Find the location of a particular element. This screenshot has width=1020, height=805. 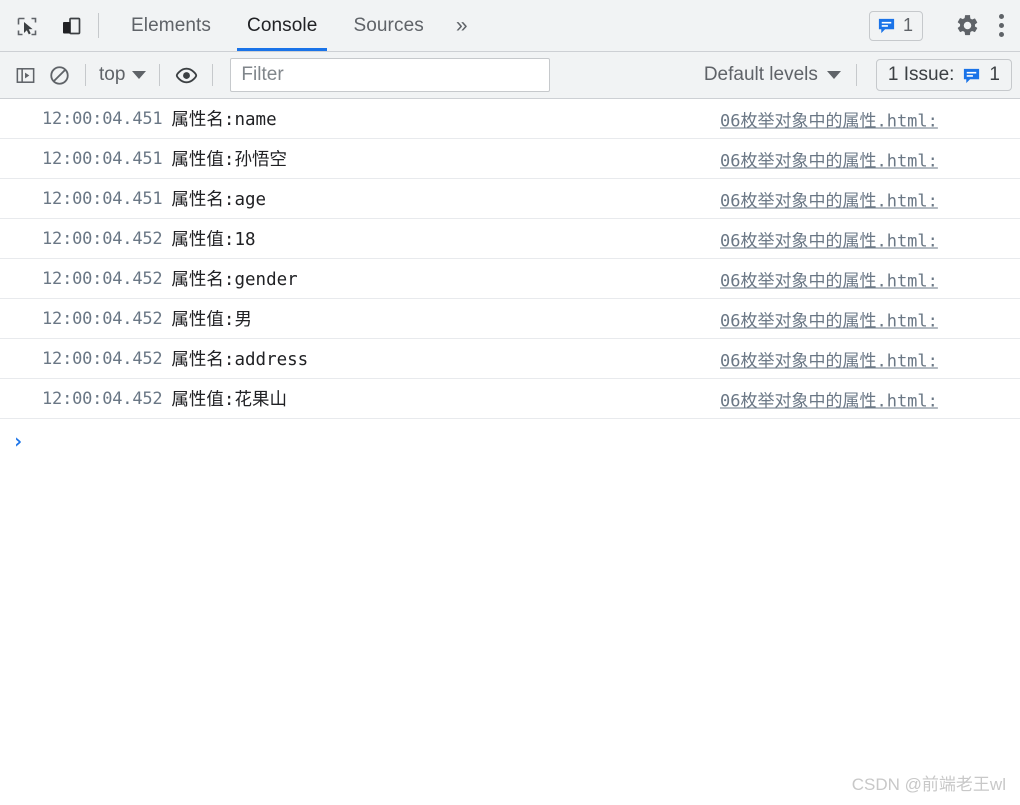

device-toolbar-icon is located at coordinates (72, 25).